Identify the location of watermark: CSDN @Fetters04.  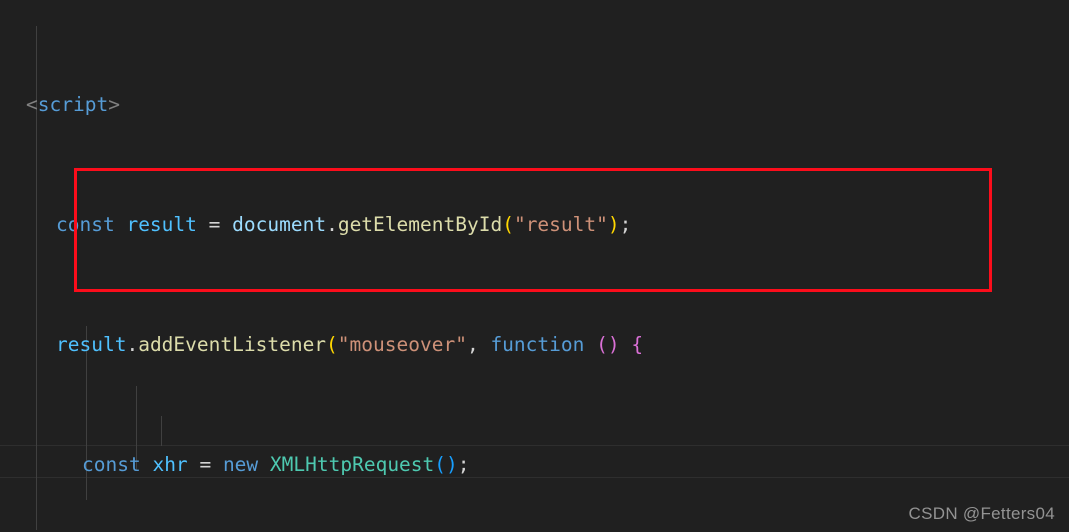
(981, 513).